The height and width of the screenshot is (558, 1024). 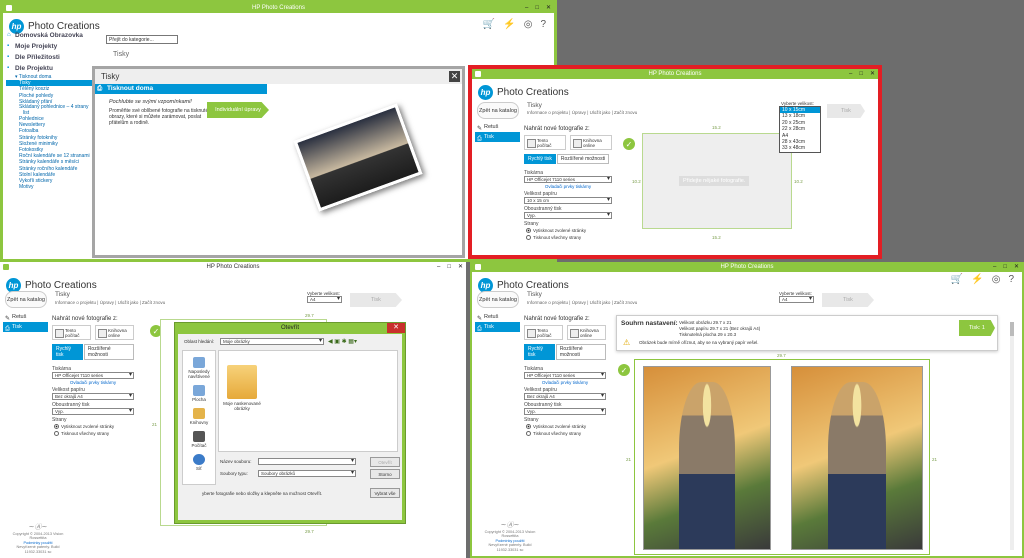 I want to click on custom-edit-button: Individuální úpravy, so click(x=238, y=110).